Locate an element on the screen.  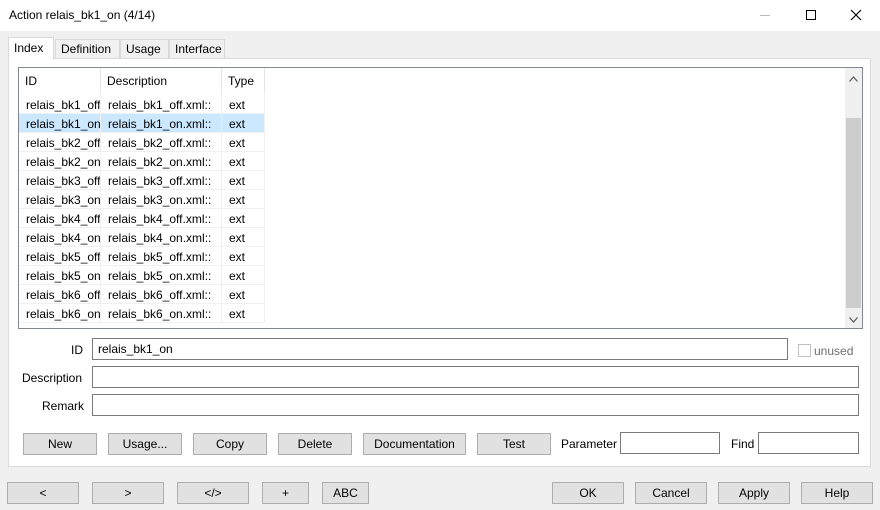
cell-description: relais_bk2_on.xml:: is located at coordinates (161, 161).